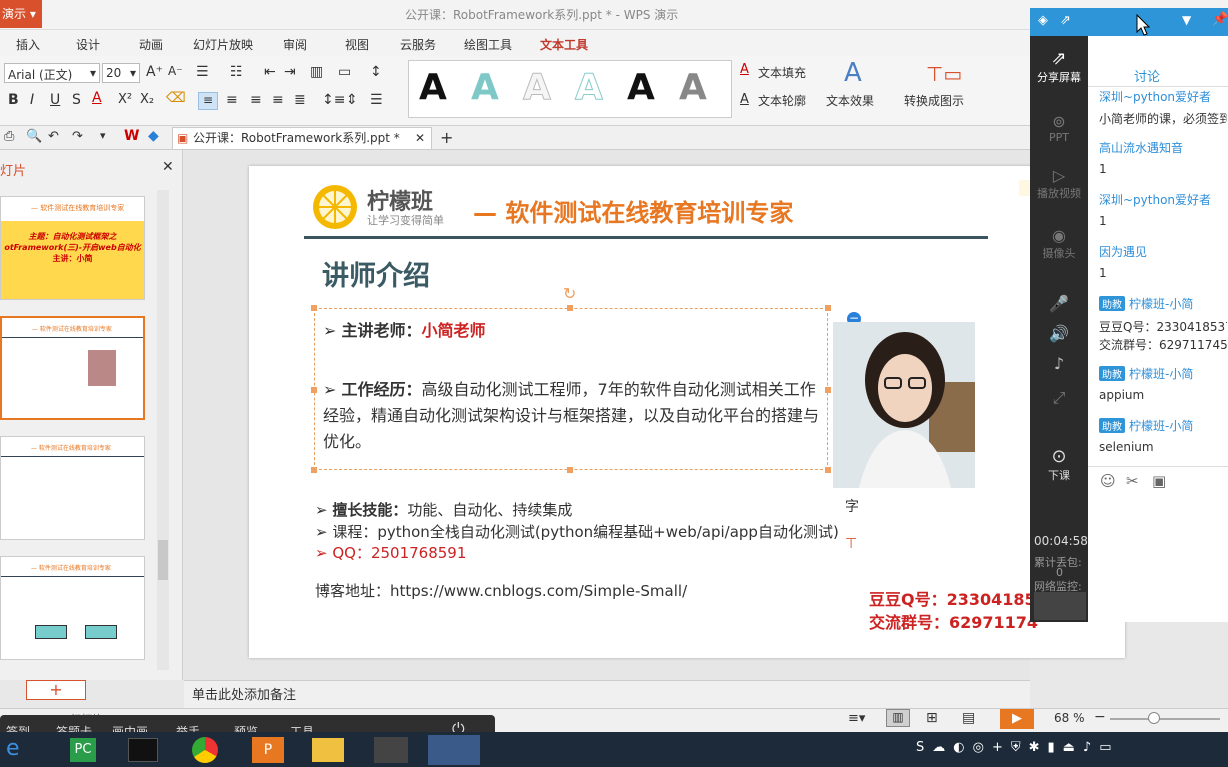  Describe the element at coordinates (357, 44) in the screenshot. I see `tab-view: 视图` at that location.